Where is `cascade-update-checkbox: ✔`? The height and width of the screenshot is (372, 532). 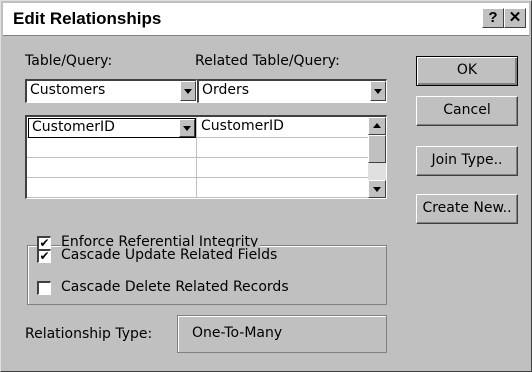
cascade-update-checkbox: ✔ is located at coordinates (44, 256).